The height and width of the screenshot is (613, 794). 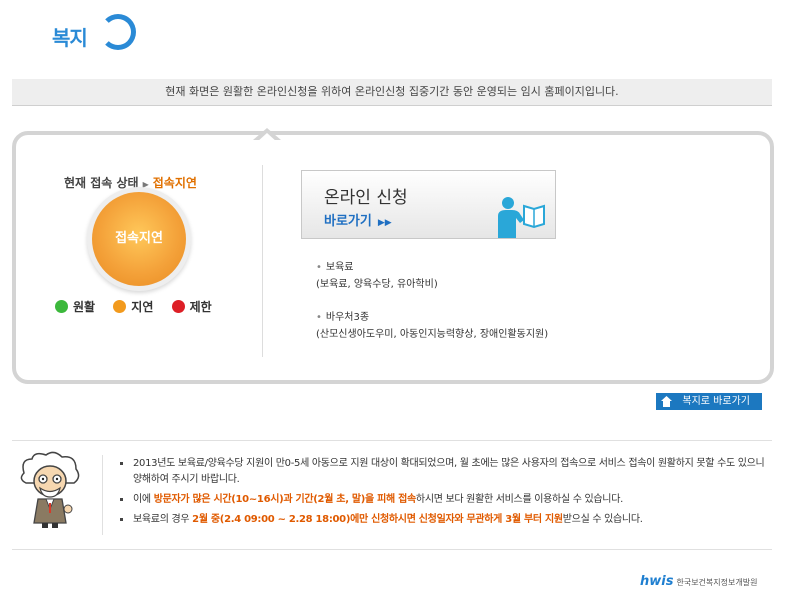 I want to click on person-reading-icon, so click(x=521, y=217).